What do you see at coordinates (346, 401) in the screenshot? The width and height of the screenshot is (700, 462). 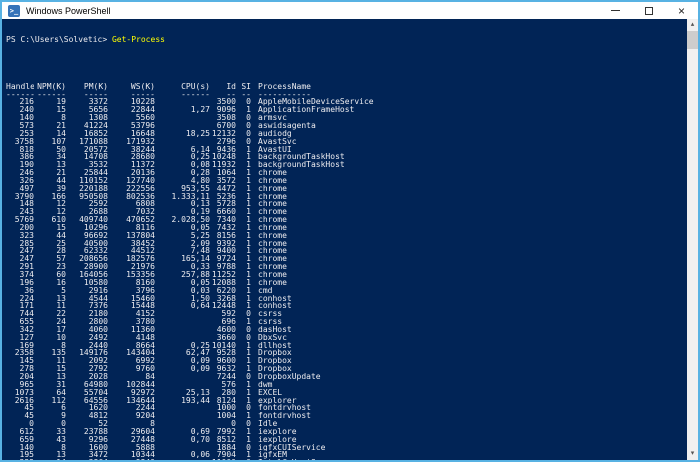 I see `process-row: 2616 112 64556 134644 193,44 8124 1 explorer` at bounding box center [346, 401].